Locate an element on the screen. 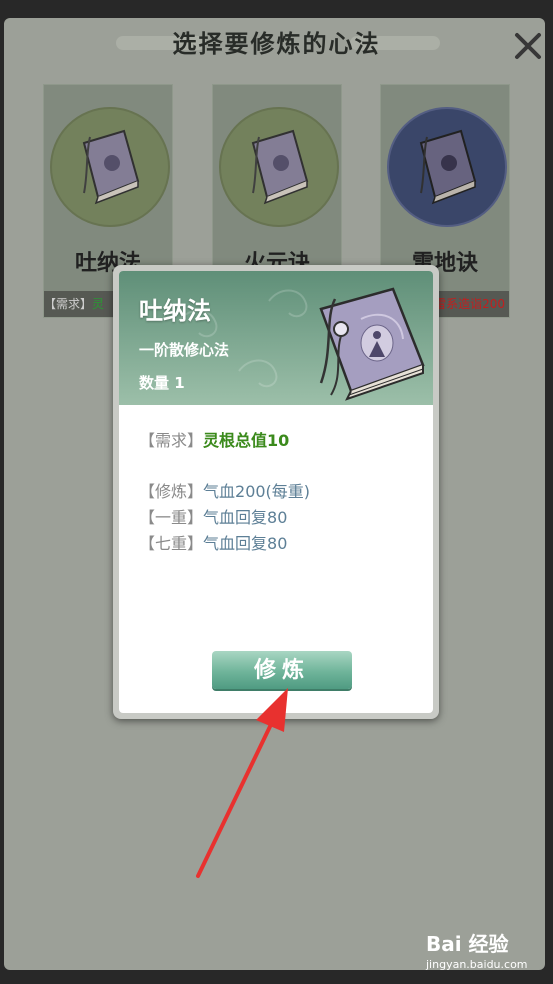  requirement-label: 【需求】 is located at coordinates (171, 440).